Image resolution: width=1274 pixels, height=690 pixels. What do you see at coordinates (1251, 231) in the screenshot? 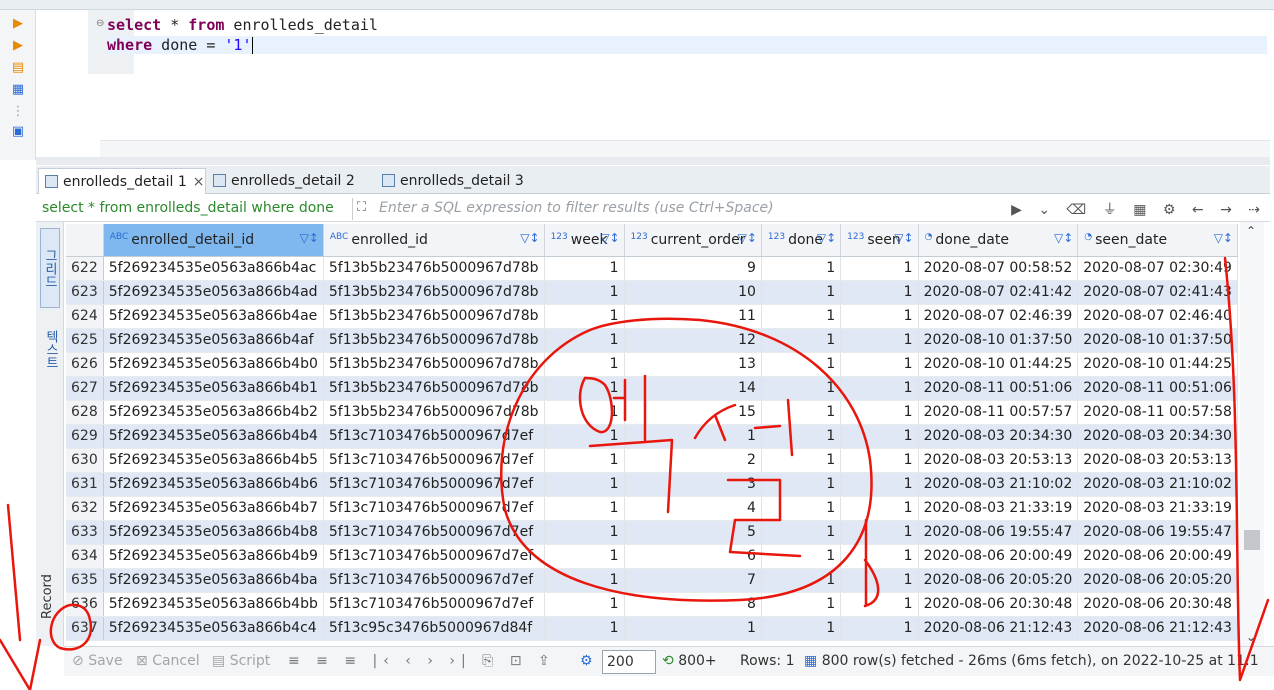
I see `scroll-up-icon: ⌃` at bounding box center [1251, 231].